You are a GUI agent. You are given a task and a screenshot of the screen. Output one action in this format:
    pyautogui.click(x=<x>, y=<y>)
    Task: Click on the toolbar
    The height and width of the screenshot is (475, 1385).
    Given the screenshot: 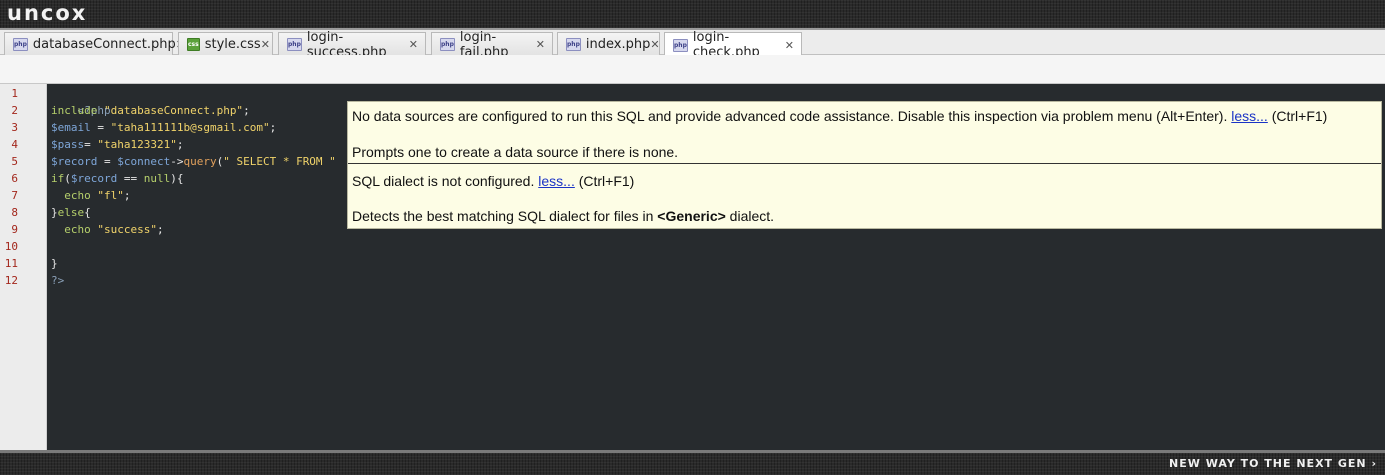 What is the action you would take?
    pyautogui.click(x=692, y=69)
    